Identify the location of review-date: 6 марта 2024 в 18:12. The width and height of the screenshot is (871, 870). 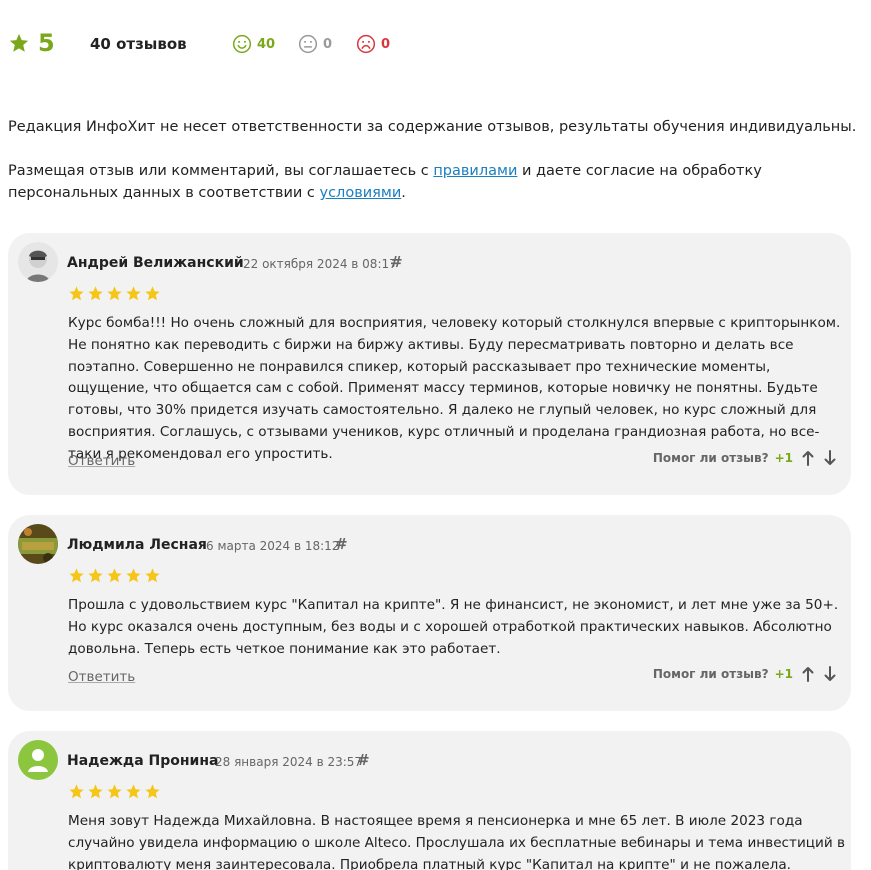
(273, 546).